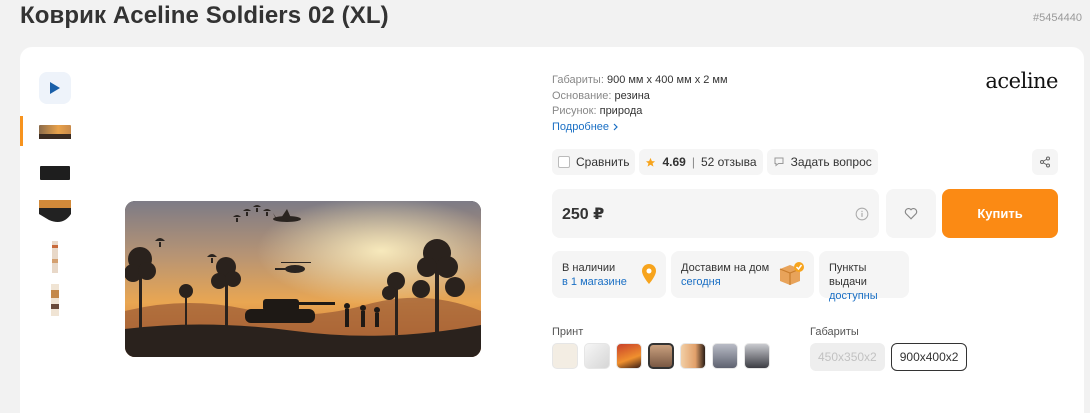 The image size is (1090, 413). I want to click on heart-icon, so click(911, 213).